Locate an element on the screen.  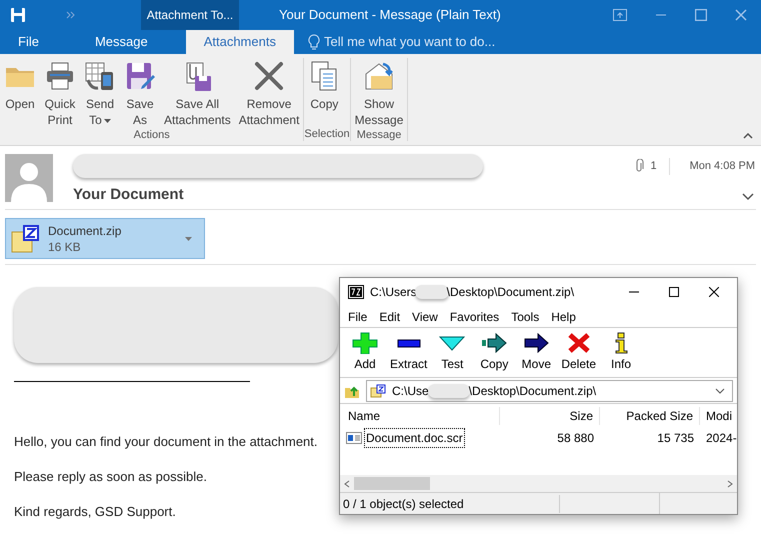
menu-item: Edit is located at coordinates (389, 317).